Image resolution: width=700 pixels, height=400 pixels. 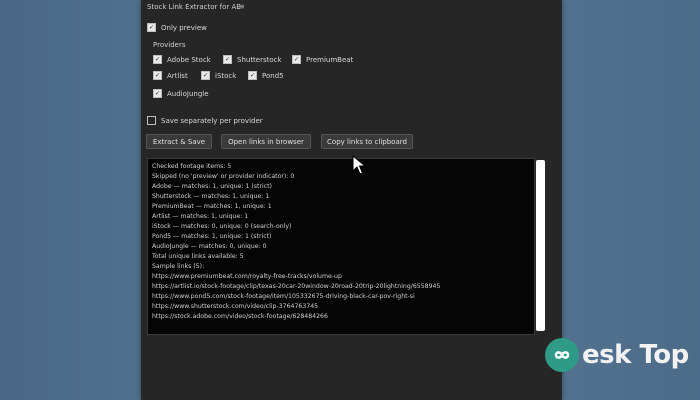 I want to click on only-preview-checkbox: ✓ Only preview, so click(x=177, y=27).